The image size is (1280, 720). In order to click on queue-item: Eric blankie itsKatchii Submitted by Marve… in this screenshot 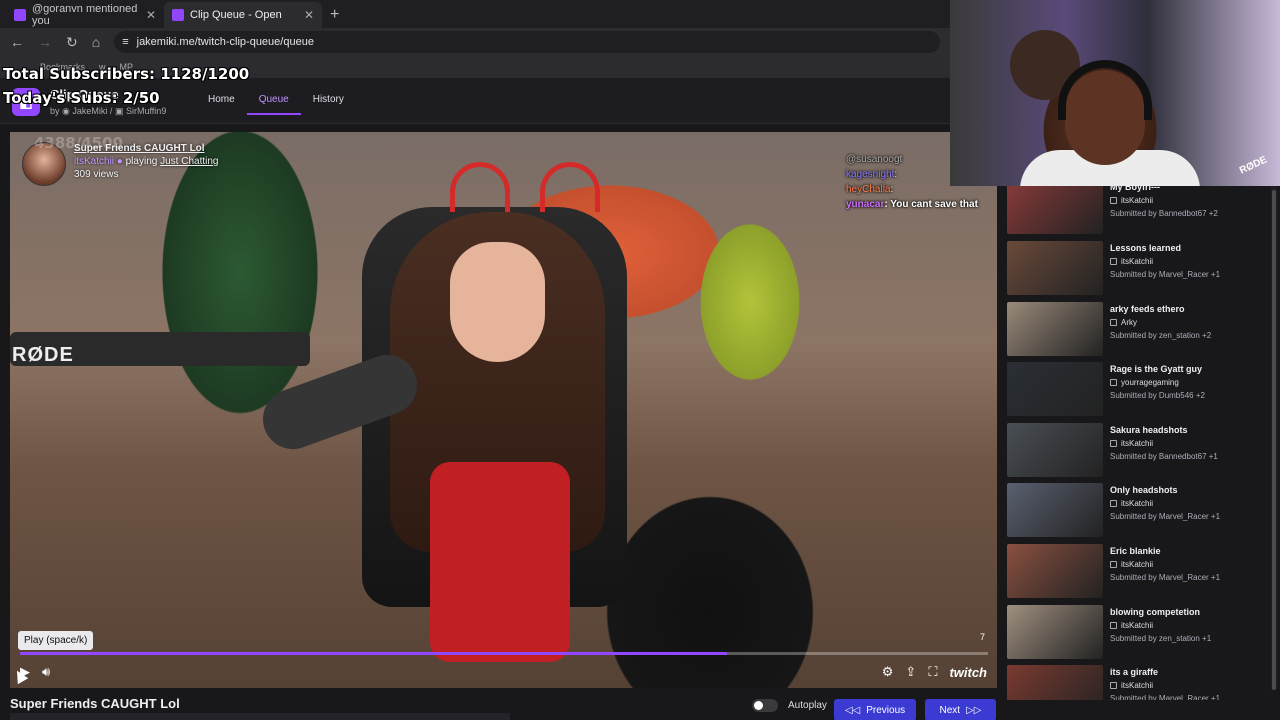, I will do `click(1137, 572)`.